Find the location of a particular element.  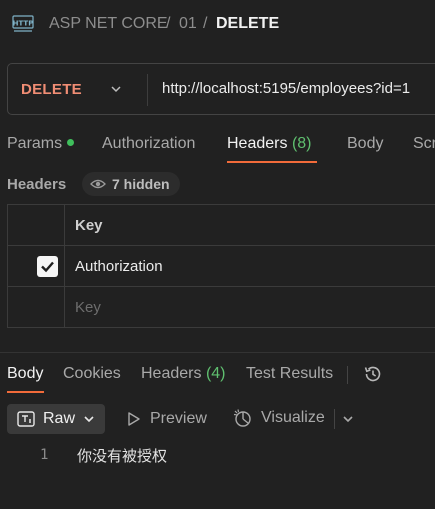

play-icon is located at coordinates (134, 419).